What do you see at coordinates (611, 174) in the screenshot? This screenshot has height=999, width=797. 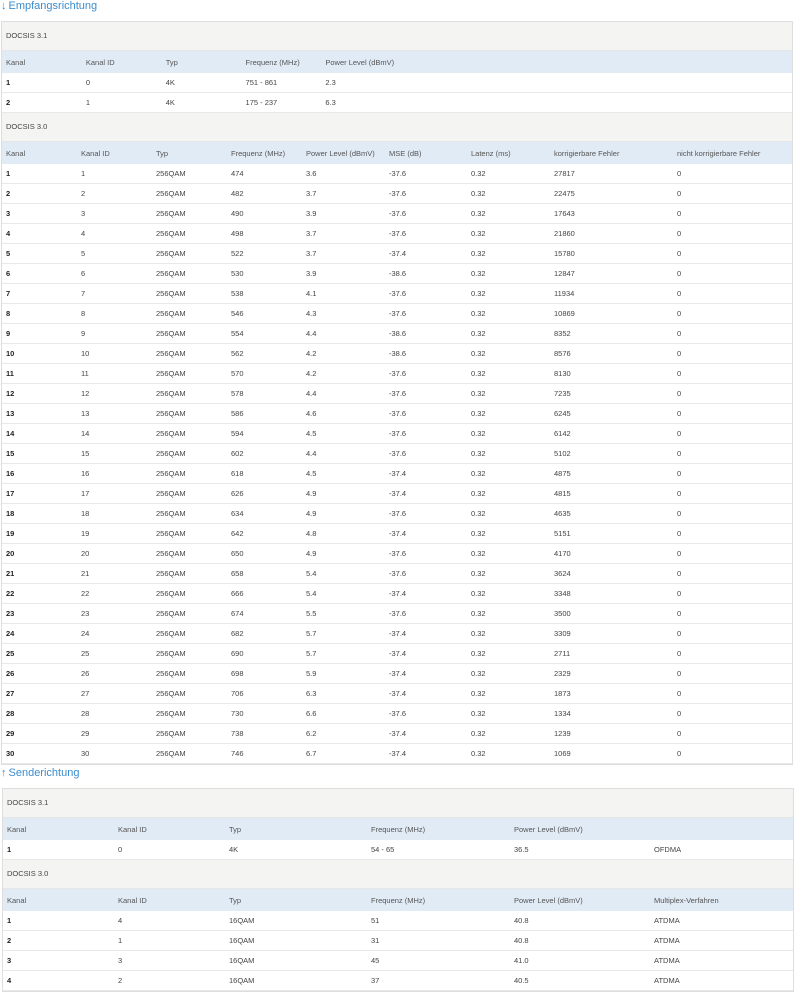 I see `table-cell: 27817` at bounding box center [611, 174].